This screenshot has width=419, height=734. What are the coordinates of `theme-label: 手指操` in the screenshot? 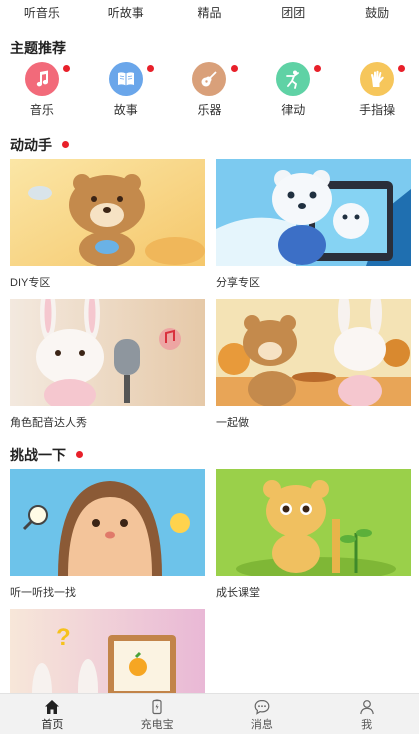 It's located at (377, 110).